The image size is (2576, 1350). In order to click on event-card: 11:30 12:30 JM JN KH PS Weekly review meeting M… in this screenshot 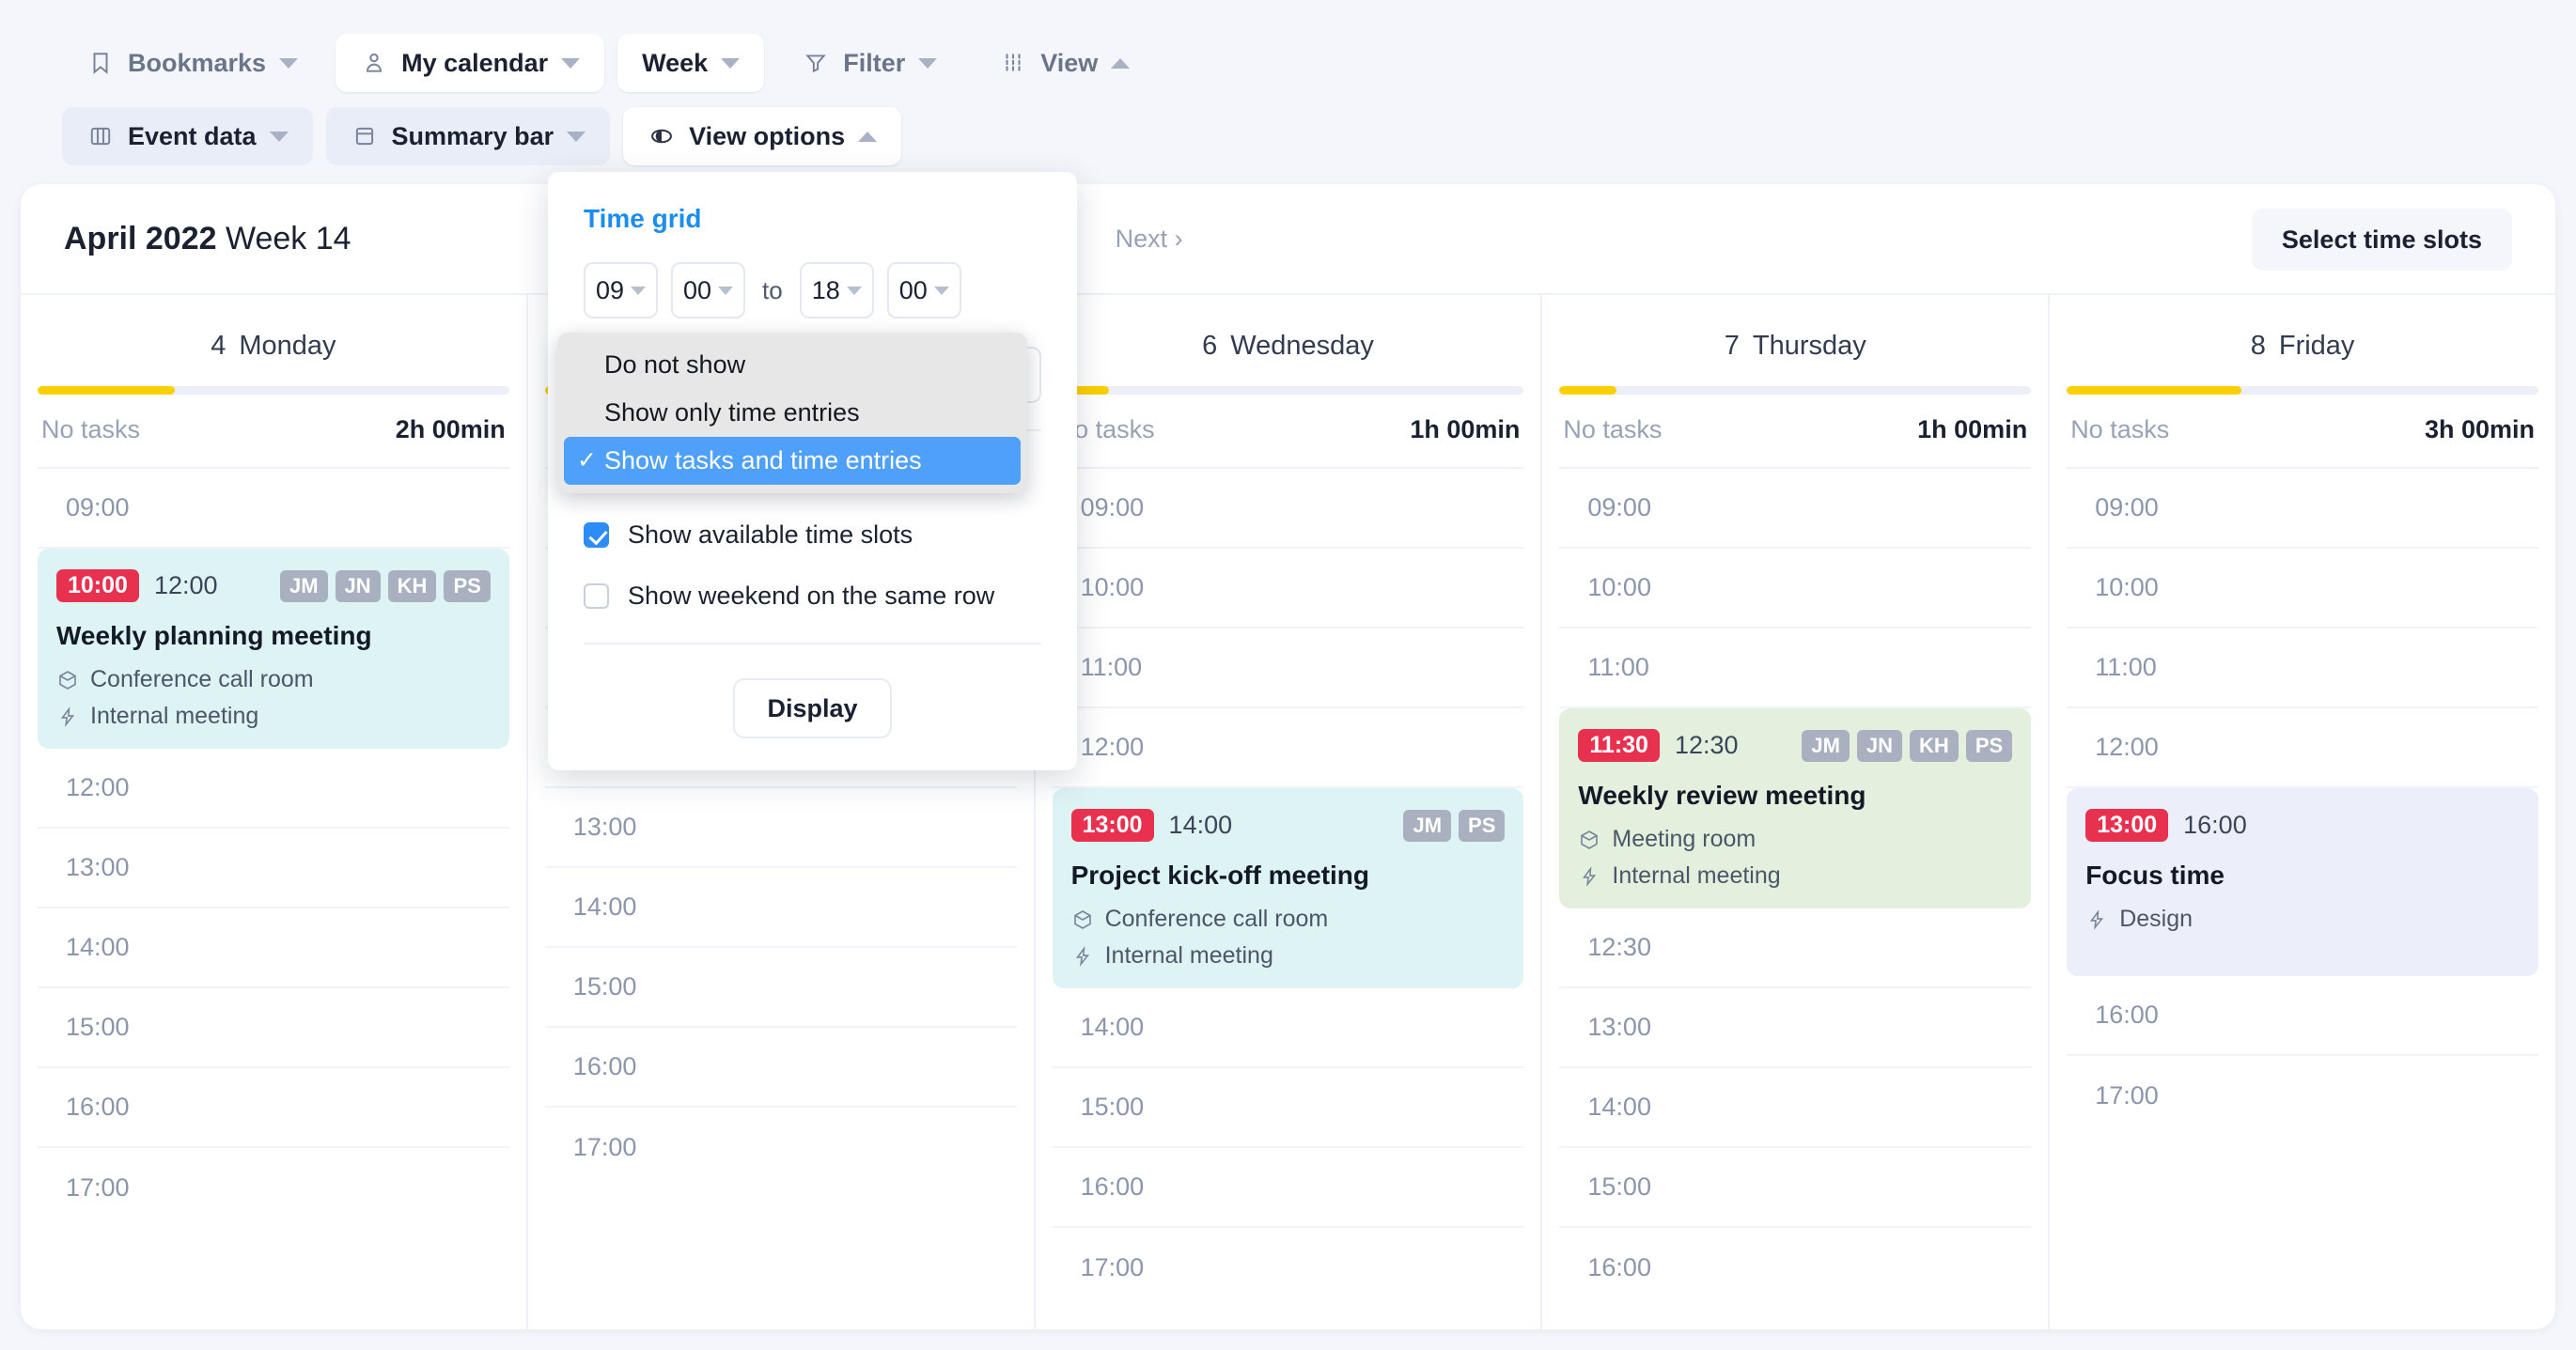, I will do `click(1795, 808)`.